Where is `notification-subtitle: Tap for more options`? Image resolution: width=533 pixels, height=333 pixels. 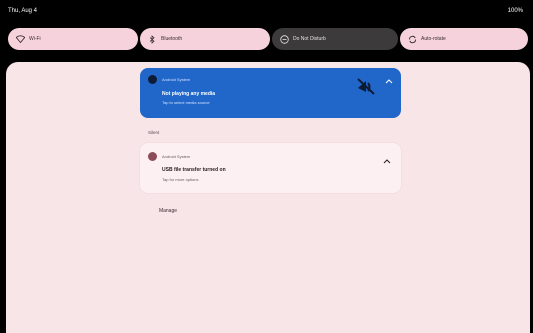
notification-subtitle: Tap for more options is located at coordinates (180, 179).